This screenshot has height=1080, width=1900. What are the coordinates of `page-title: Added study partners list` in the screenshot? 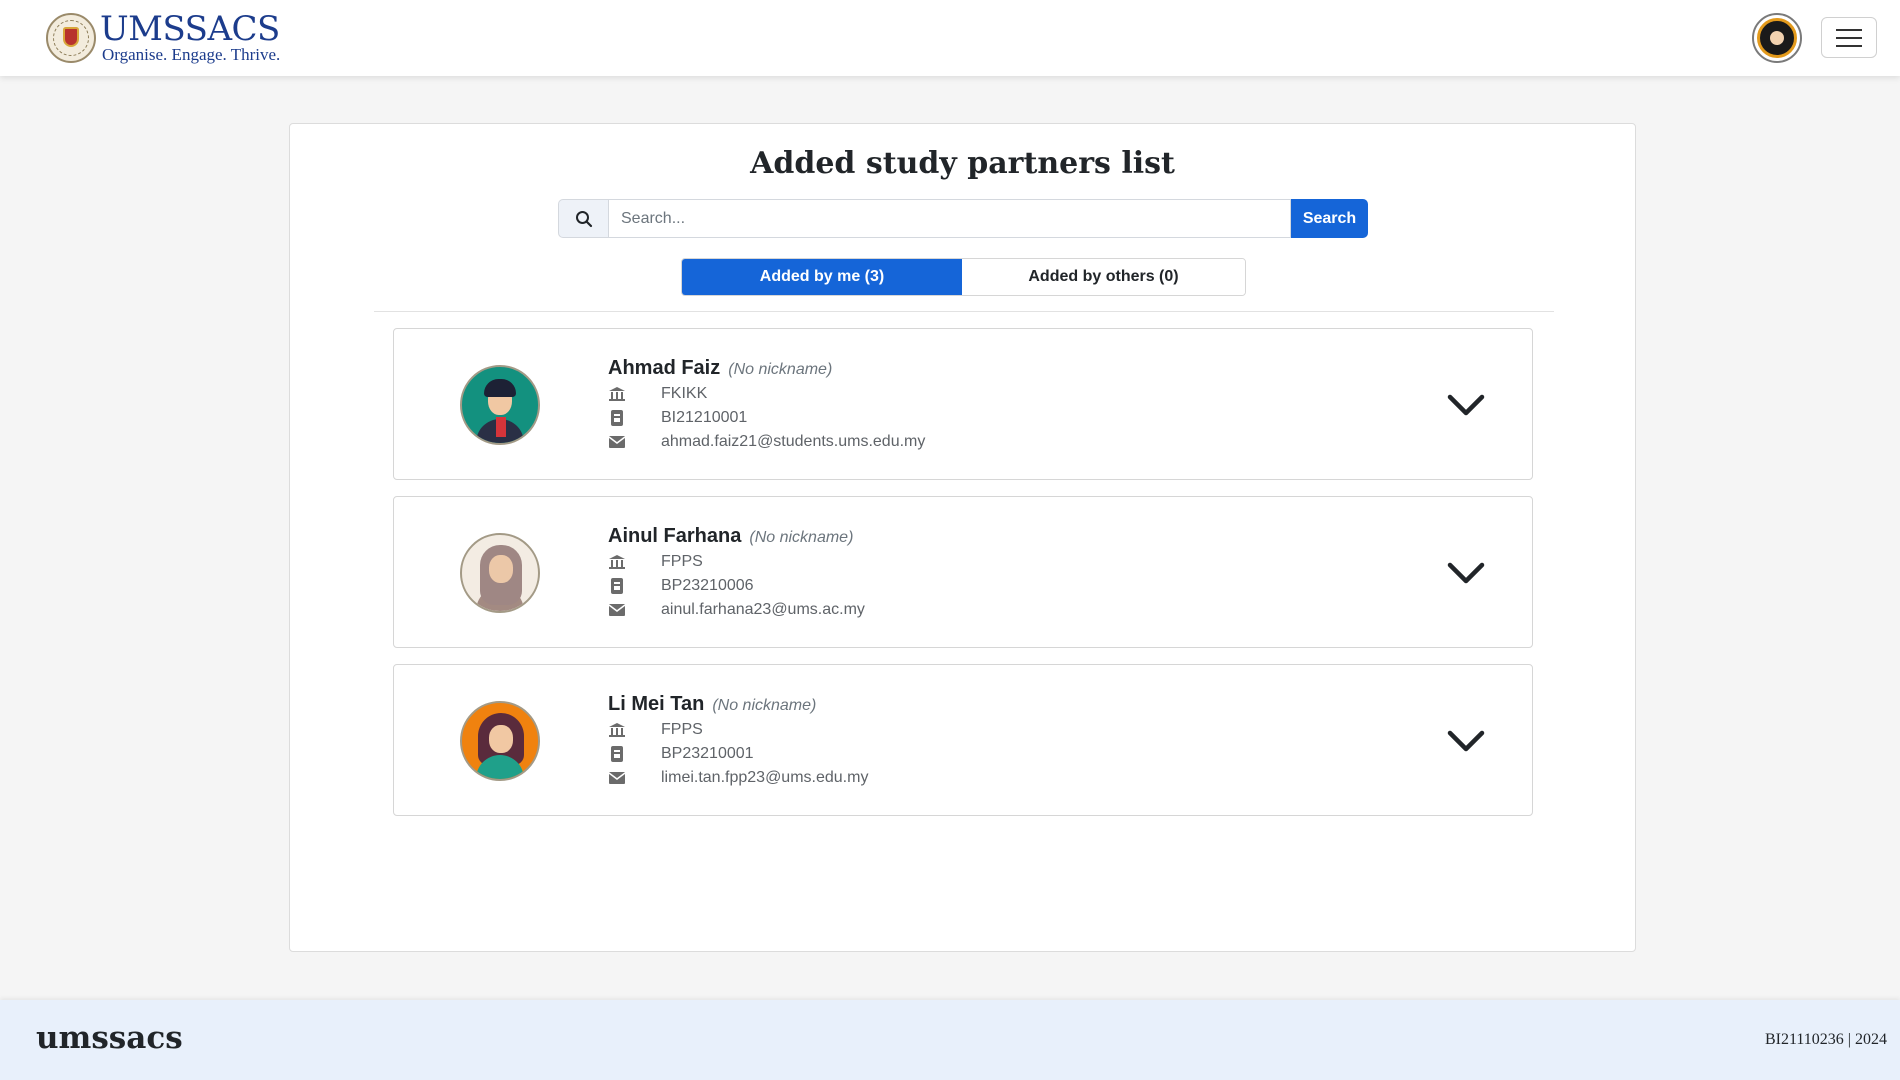 It's located at (962, 163).